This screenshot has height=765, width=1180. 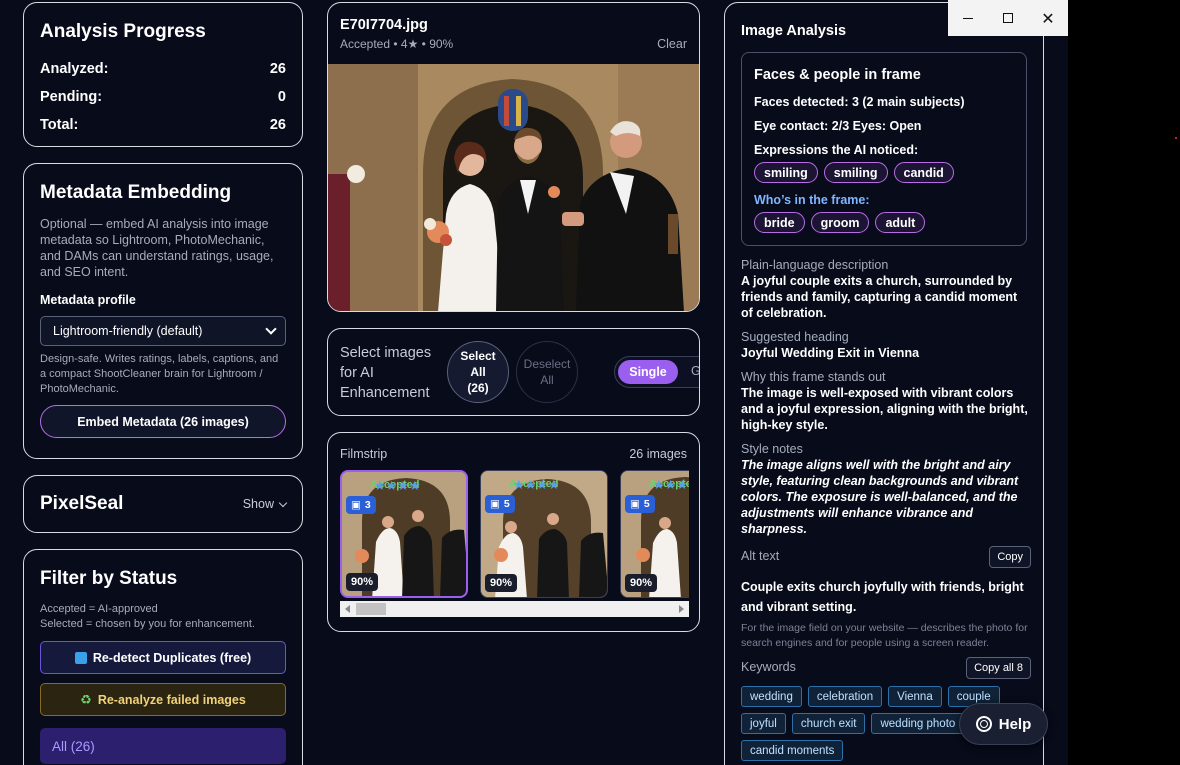 I want to click on keyword-chip: wedding photo, so click(x=918, y=723).